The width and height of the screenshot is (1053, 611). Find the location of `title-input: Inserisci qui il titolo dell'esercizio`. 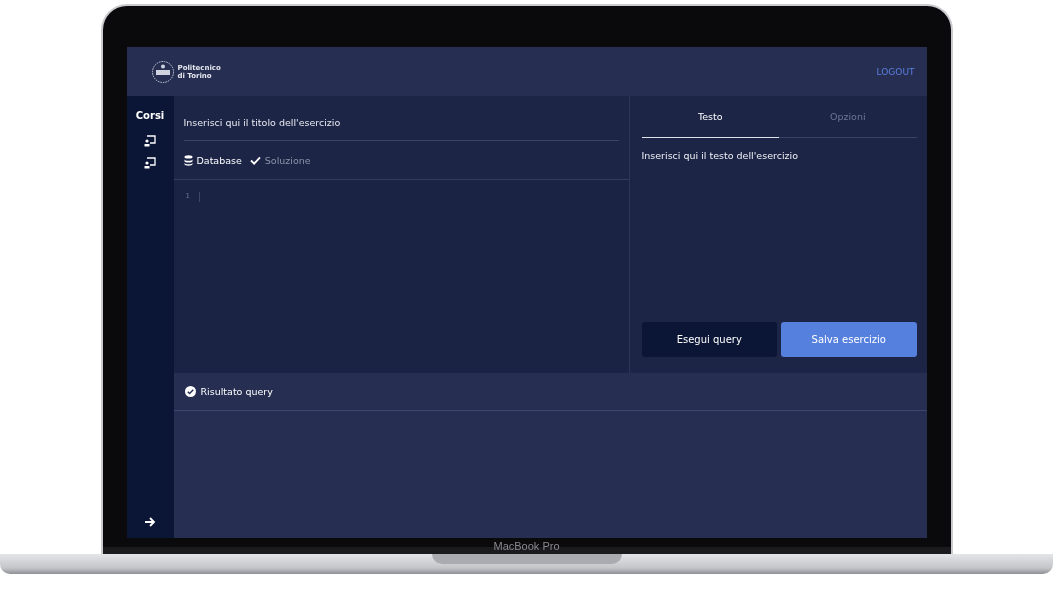

title-input: Inserisci qui il titolo dell'esercizio is located at coordinates (401, 122).